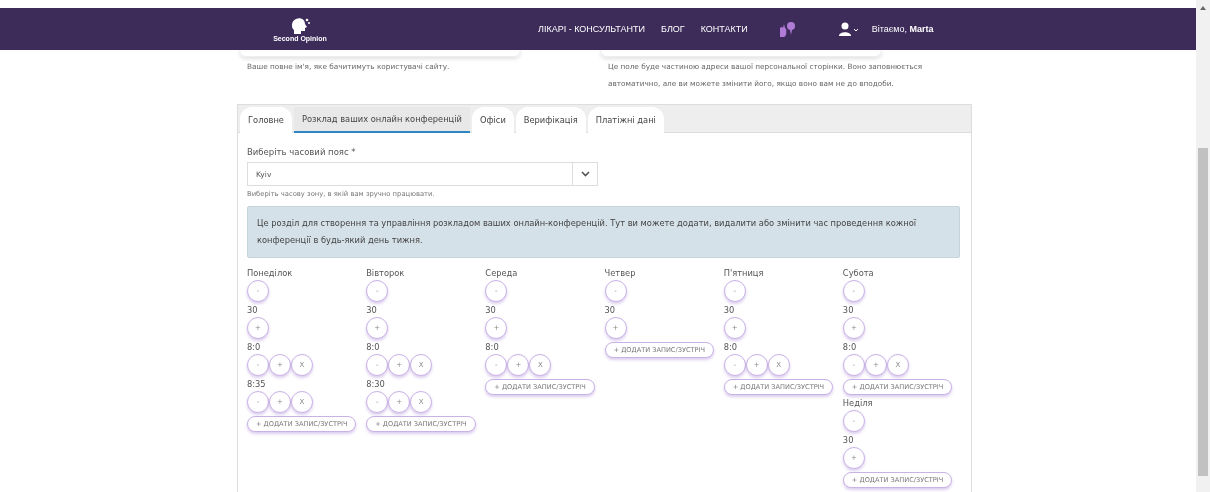 This screenshot has height=492, width=1210. I want to click on day-name: П'ятниця, so click(744, 273).